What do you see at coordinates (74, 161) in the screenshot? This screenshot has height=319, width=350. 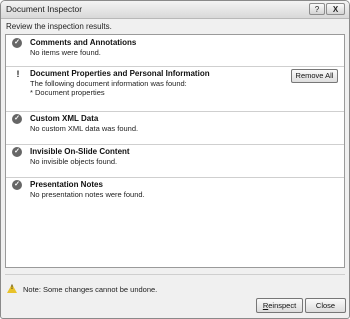 I see `result-detail: No invisible objects found.` at bounding box center [74, 161].